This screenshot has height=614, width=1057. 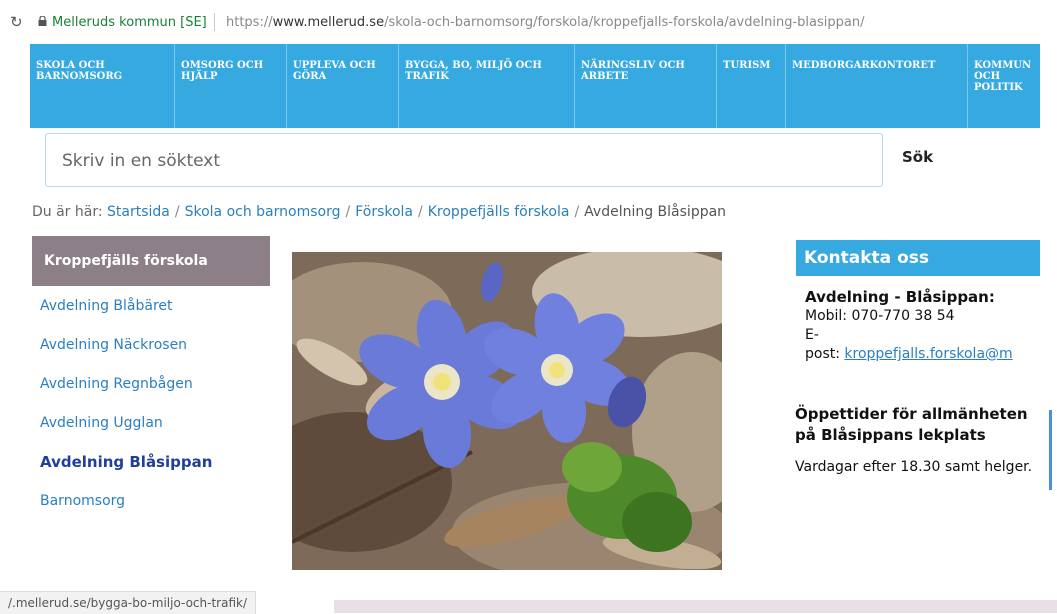 I want to click on contact-name: Avdelning - Blåsippan:, so click(x=900, y=297).